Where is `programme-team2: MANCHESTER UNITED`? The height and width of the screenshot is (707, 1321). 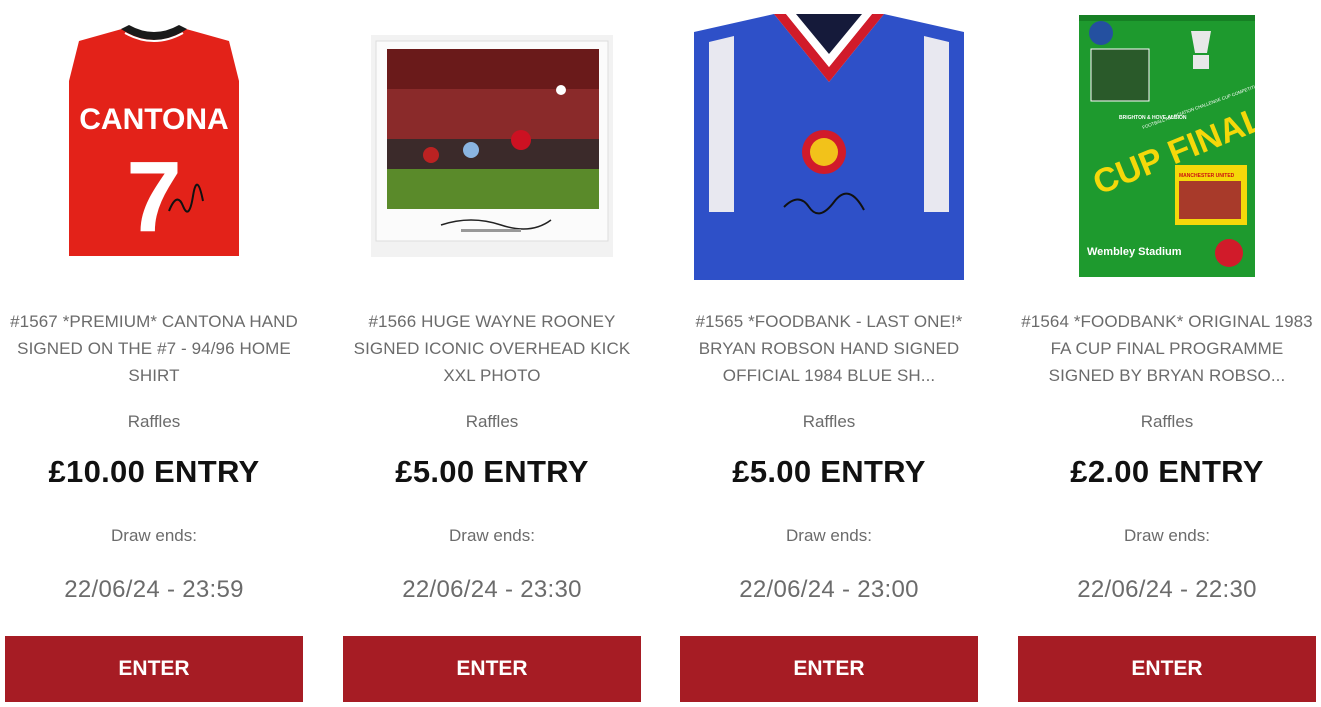
programme-team2: MANCHESTER UNITED is located at coordinates (1207, 176).